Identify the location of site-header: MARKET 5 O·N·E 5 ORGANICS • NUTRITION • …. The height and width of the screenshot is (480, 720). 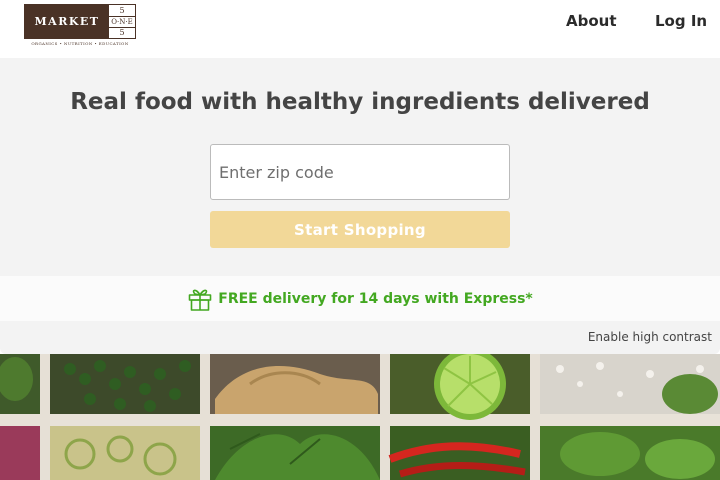
(360, 29).